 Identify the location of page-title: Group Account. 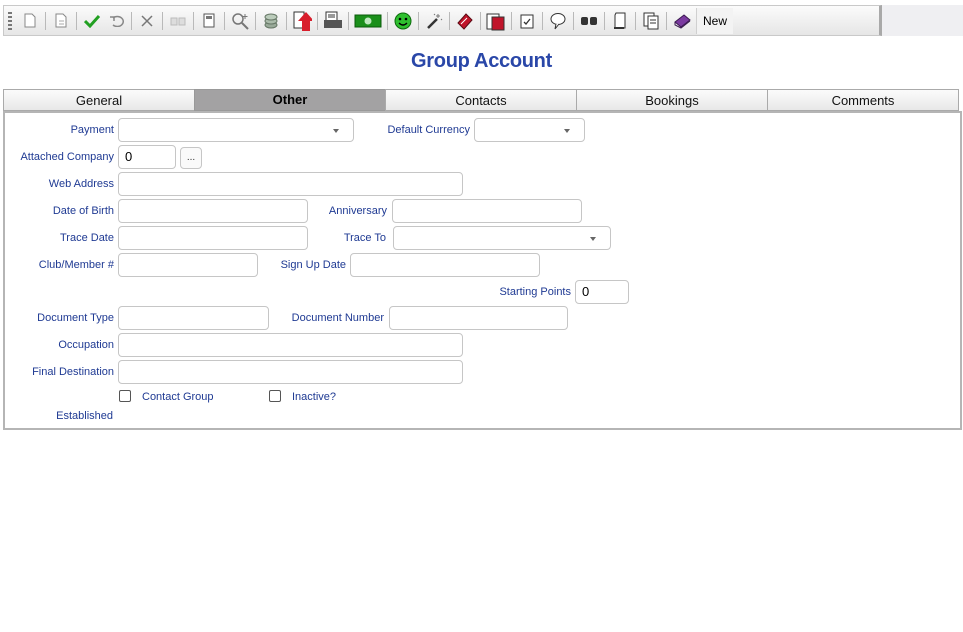
(481, 61).